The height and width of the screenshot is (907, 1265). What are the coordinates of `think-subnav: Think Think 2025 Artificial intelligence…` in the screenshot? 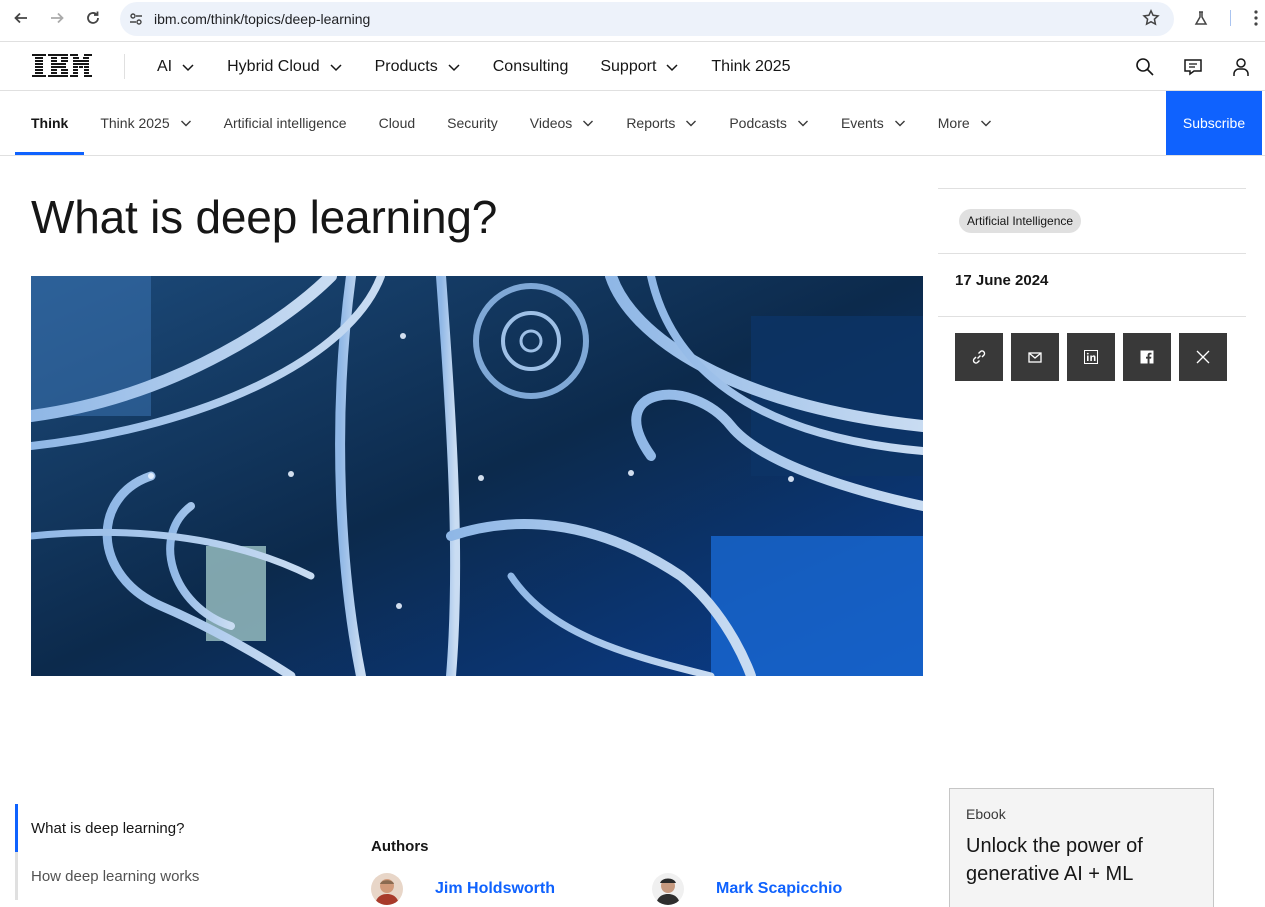 It's located at (632, 123).